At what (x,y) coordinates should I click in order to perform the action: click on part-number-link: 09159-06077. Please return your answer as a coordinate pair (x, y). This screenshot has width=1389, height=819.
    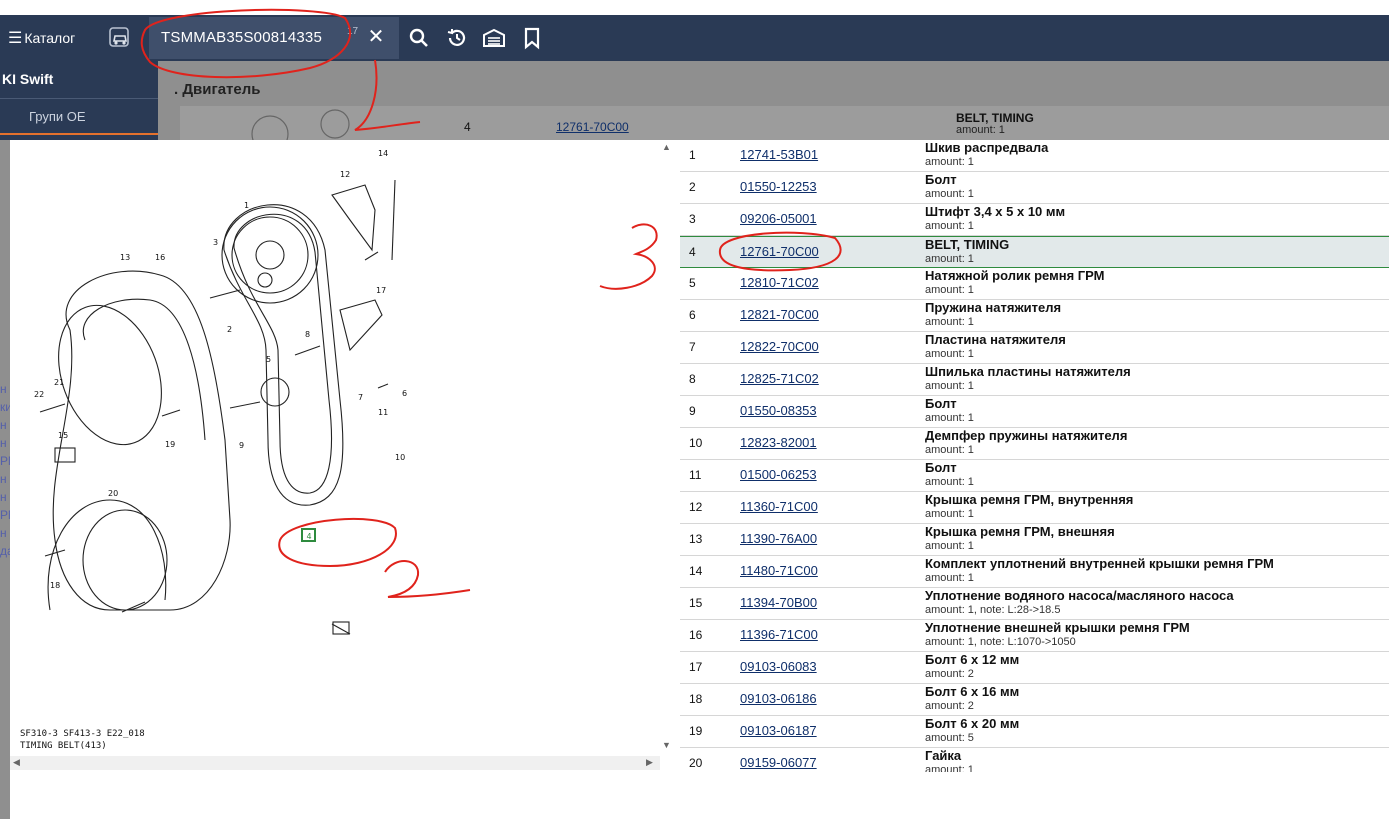
    Looking at the image, I should click on (778, 762).